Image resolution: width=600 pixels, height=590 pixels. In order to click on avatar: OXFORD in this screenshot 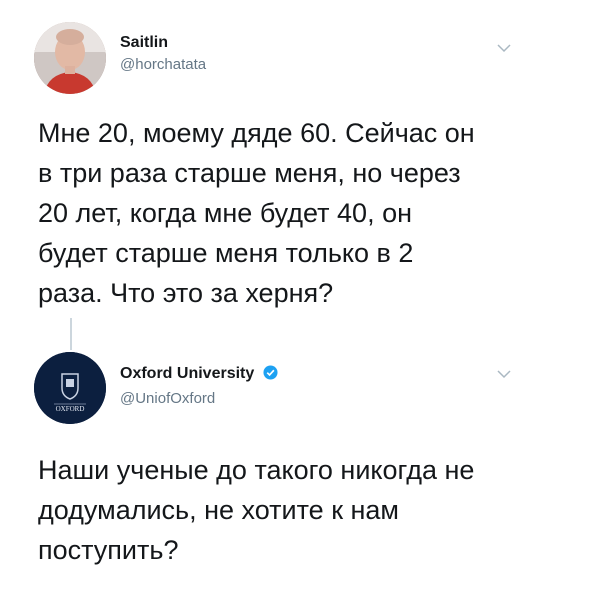, I will do `click(70, 388)`.